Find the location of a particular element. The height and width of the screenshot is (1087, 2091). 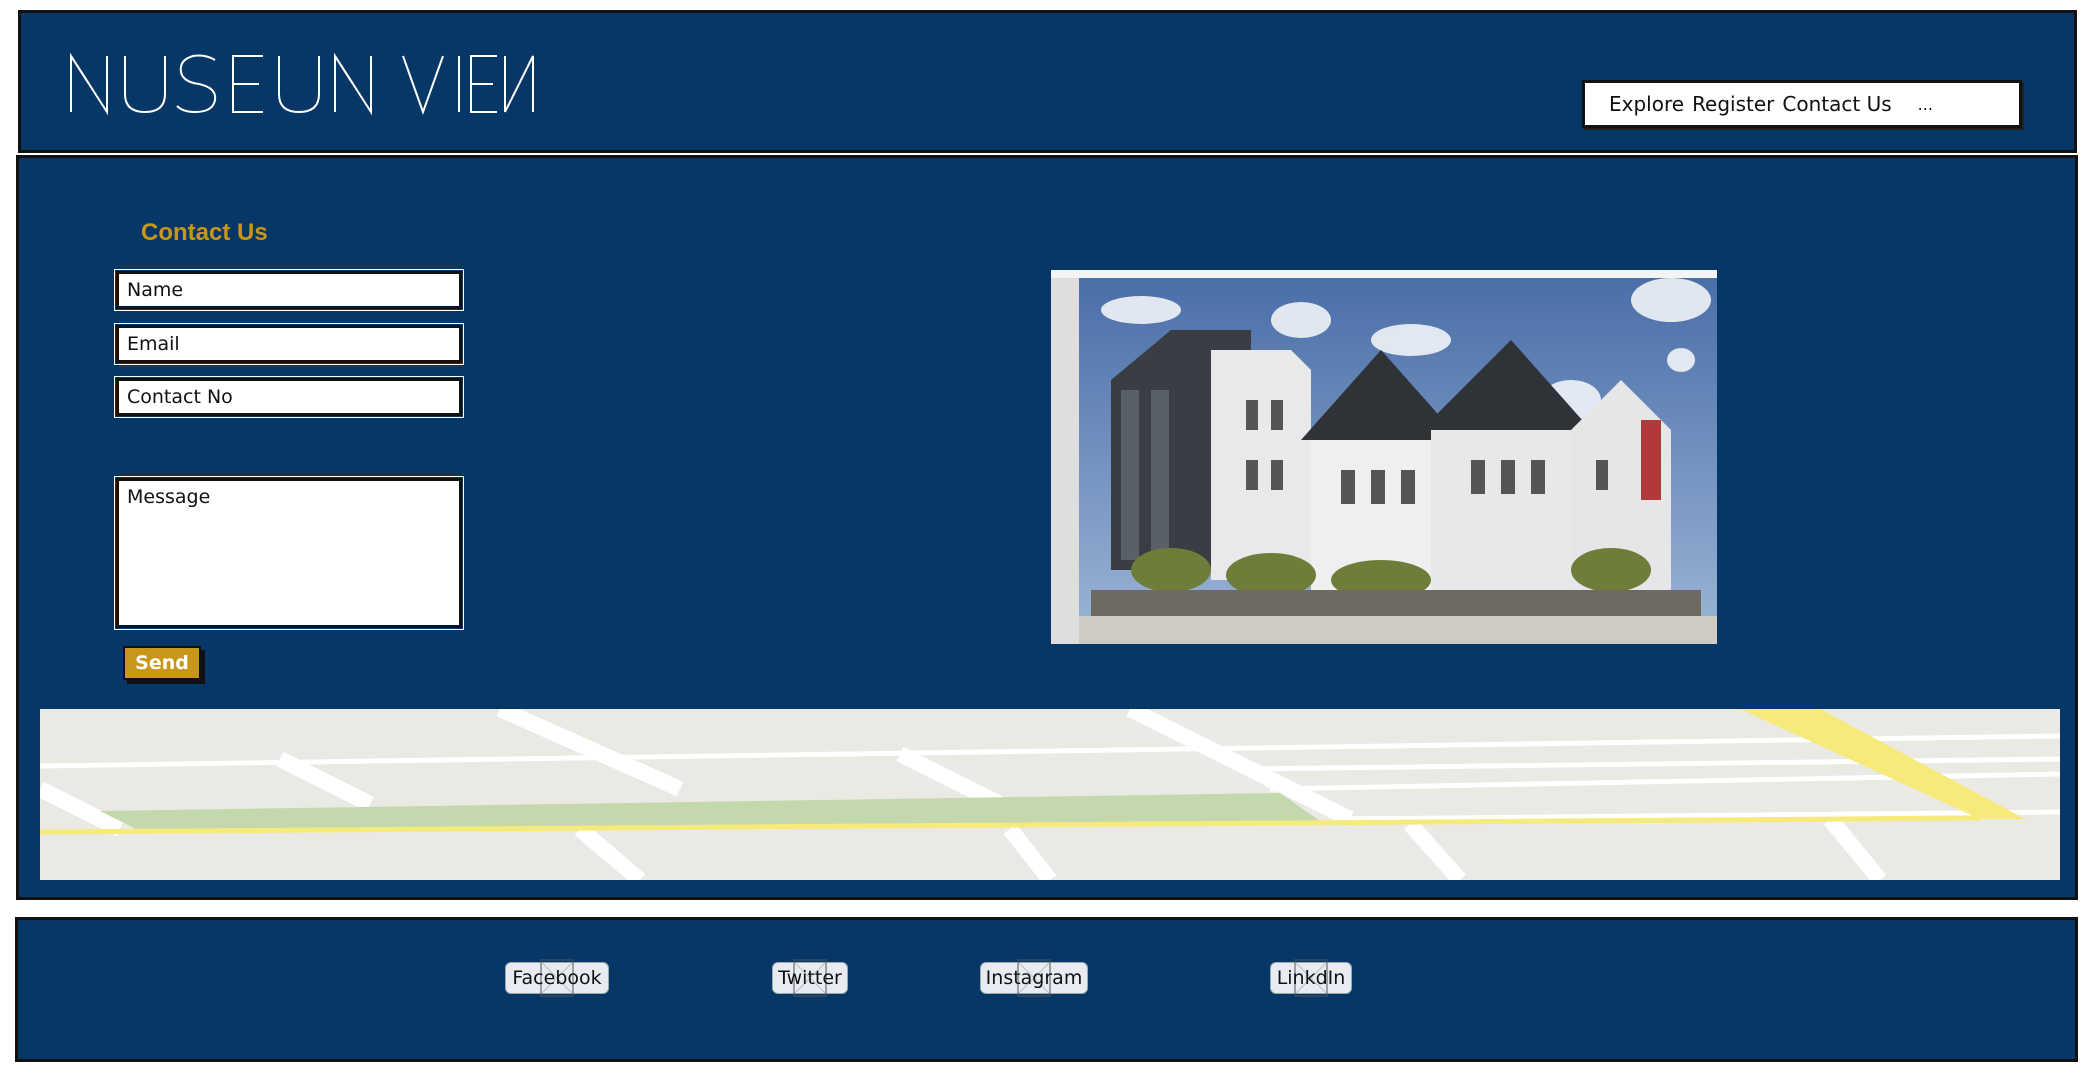

twitter-link: Twitter is located at coordinates (810, 978).